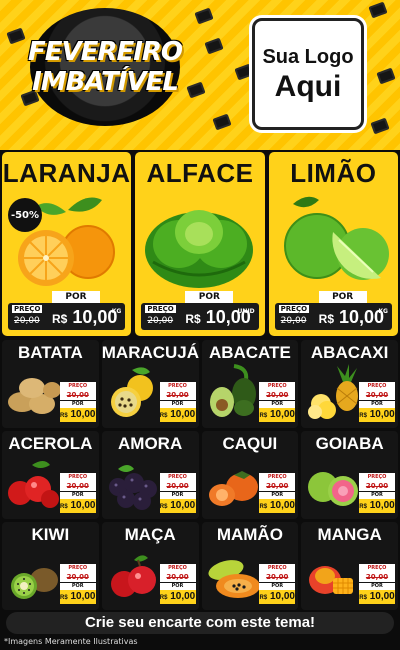 The height and width of the screenshot is (650, 400). What do you see at coordinates (233, 579) in the screenshot?
I see `papaya-icon` at bounding box center [233, 579].